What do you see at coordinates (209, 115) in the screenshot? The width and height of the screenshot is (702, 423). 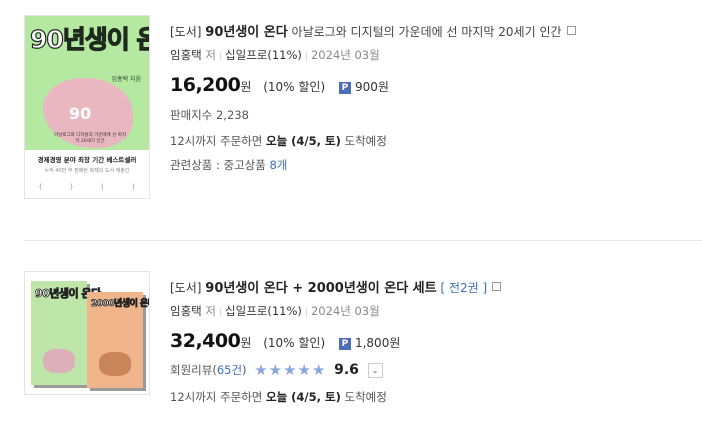 I see `sales-index: 판매지수 2,238` at bounding box center [209, 115].